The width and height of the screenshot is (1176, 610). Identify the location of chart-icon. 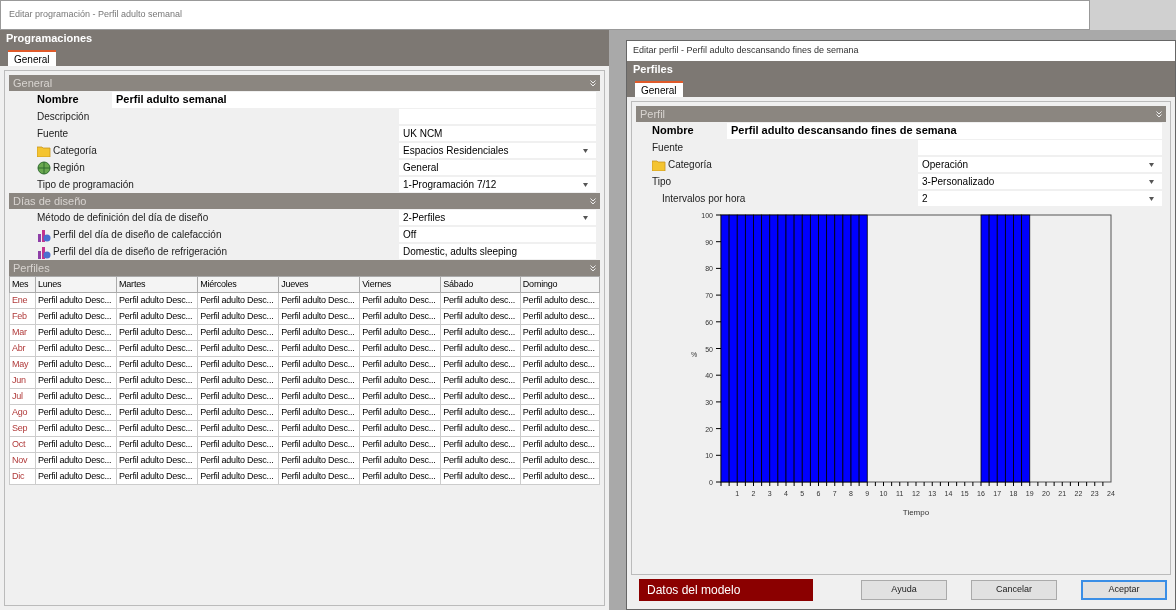
(44, 234).